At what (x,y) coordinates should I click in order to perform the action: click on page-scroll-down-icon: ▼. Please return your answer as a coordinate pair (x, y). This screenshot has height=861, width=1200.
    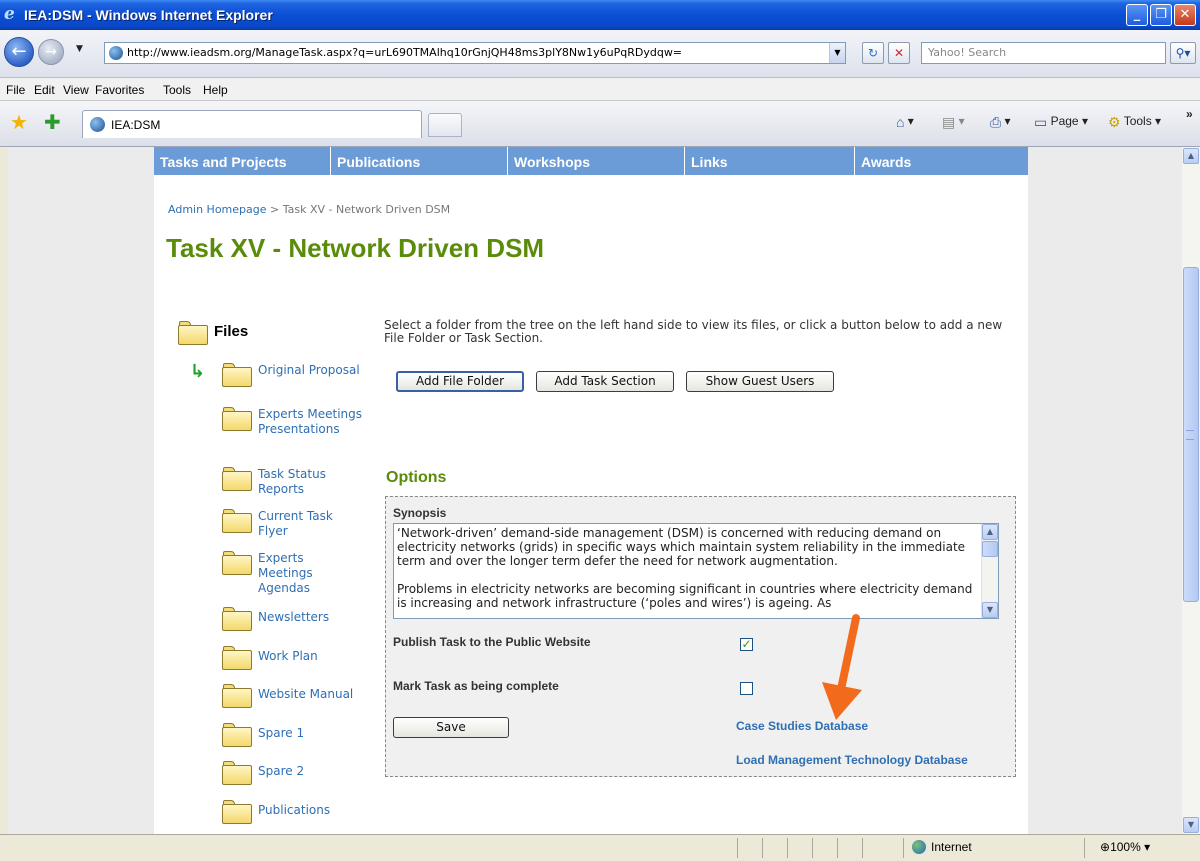
    Looking at the image, I should click on (1191, 825).